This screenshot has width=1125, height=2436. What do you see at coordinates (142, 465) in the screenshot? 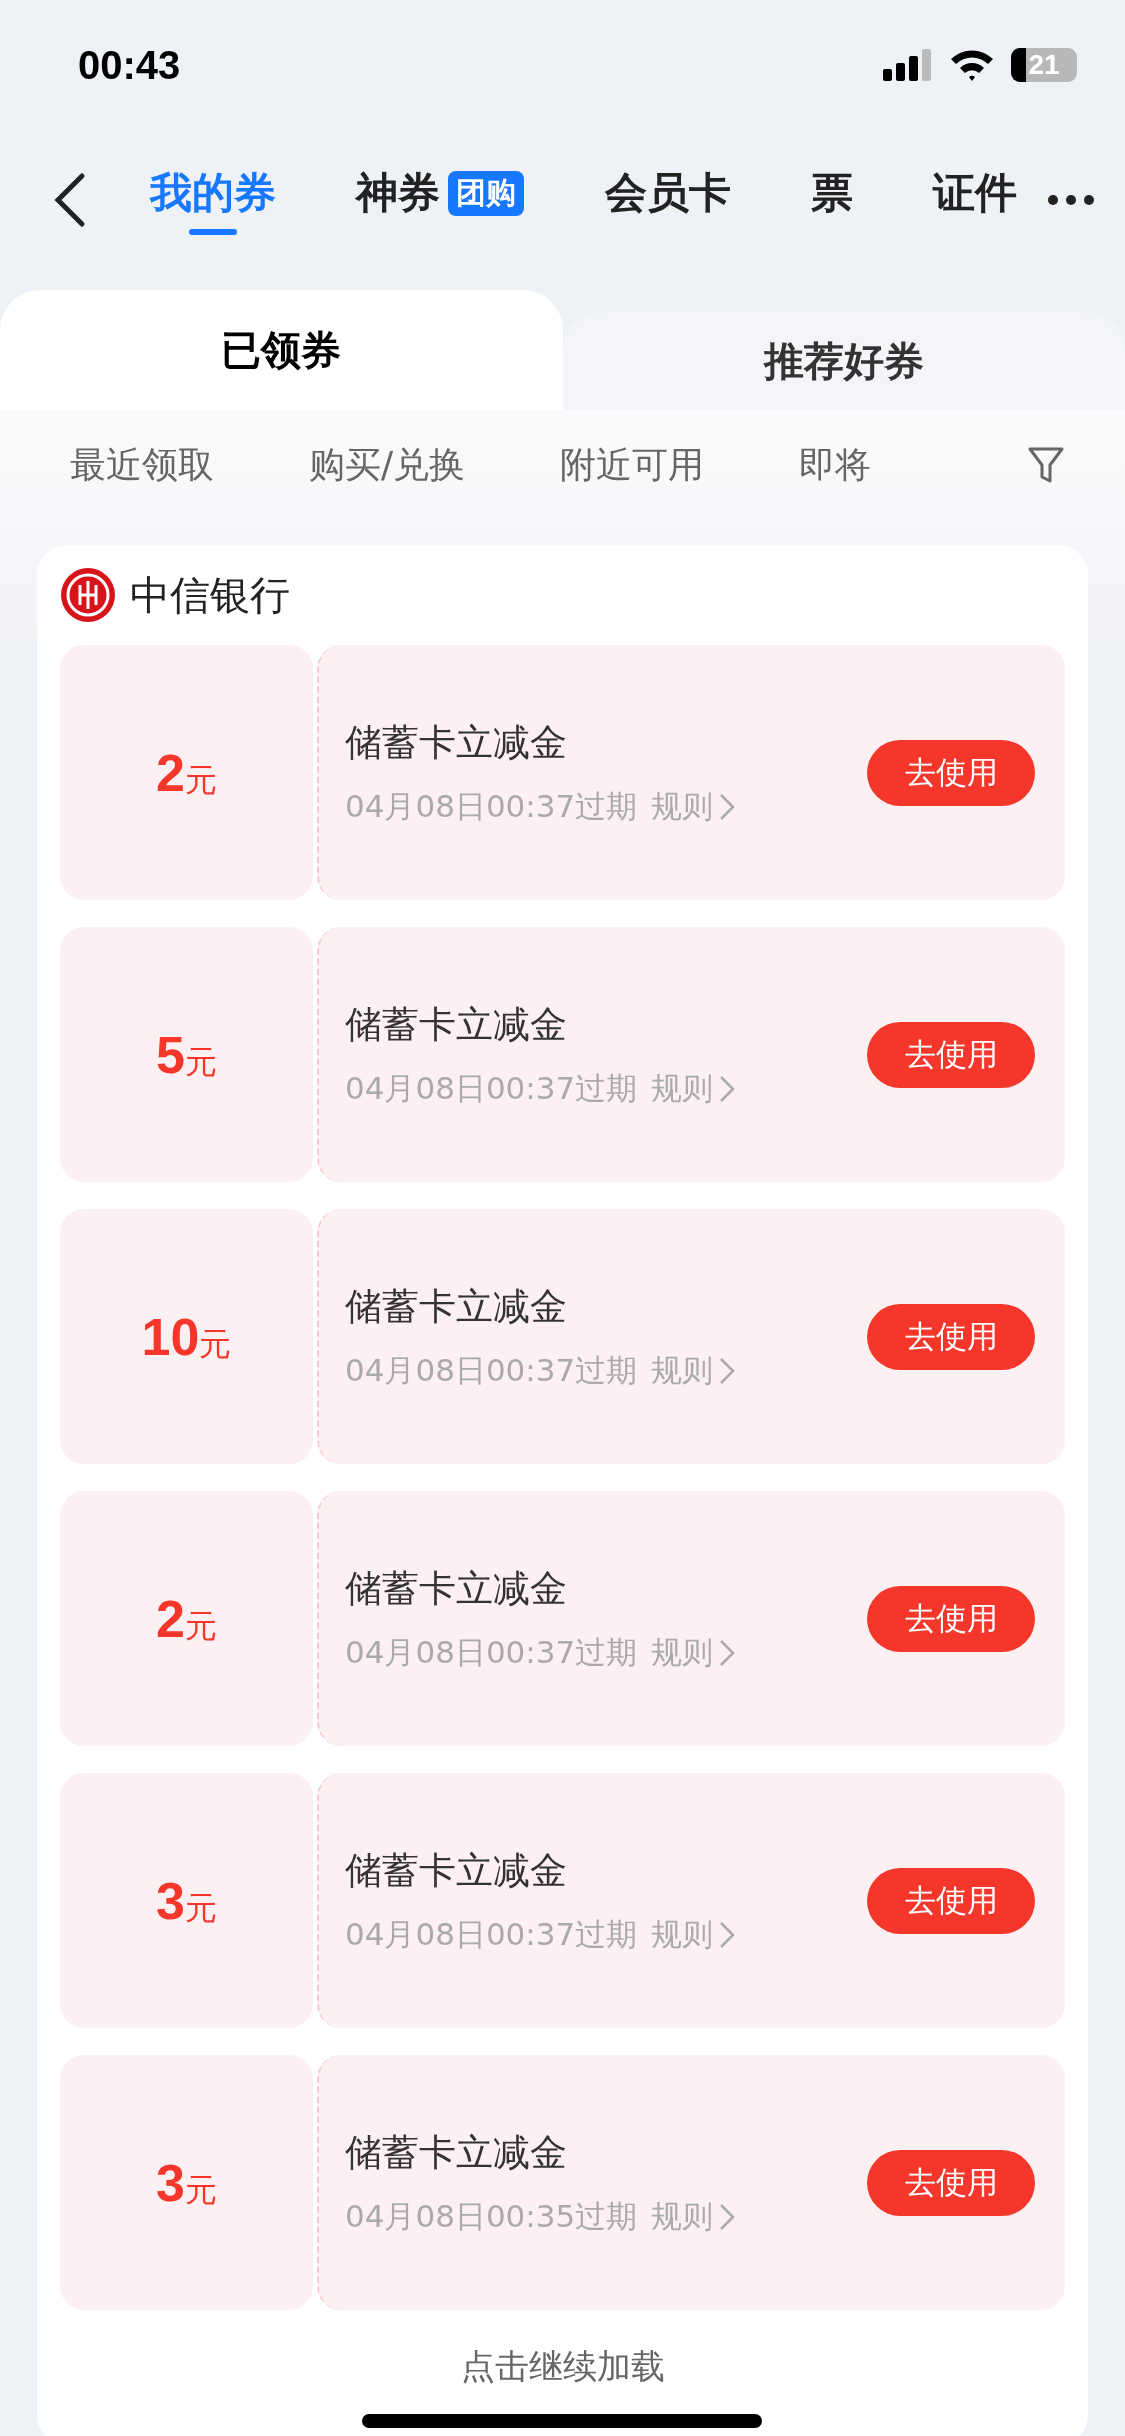
I see `filter-tab: 最近领取` at bounding box center [142, 465].